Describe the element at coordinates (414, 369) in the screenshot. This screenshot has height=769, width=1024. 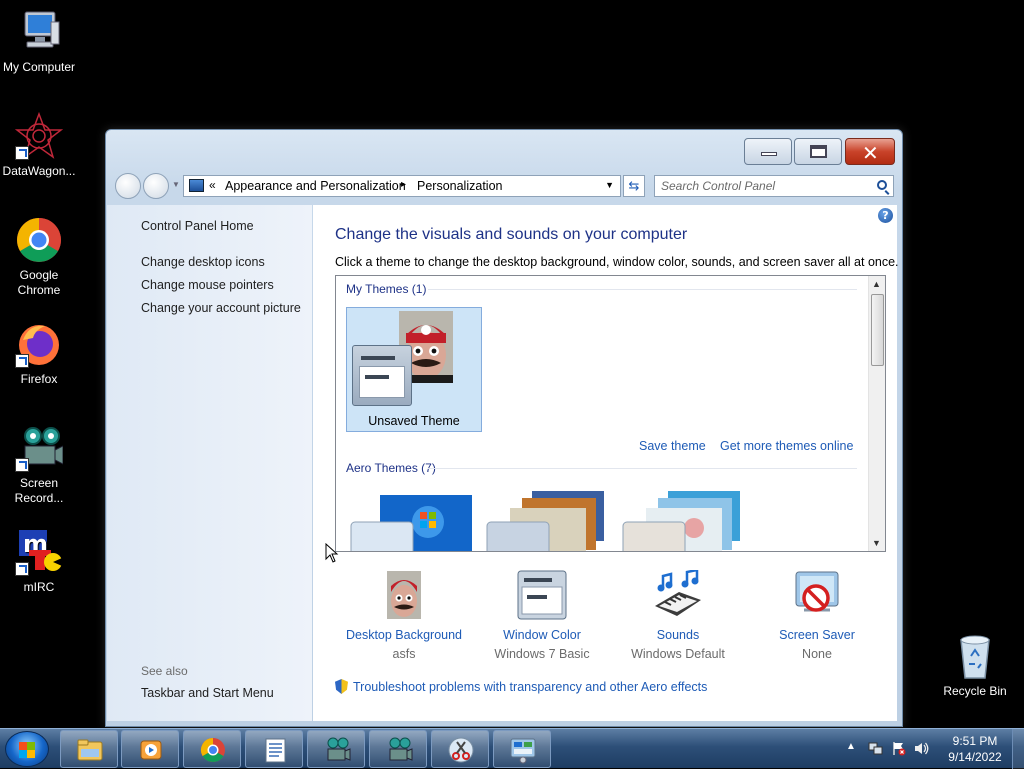
I see `theme-tile-unsaved: Unsaved Theme` at that location.